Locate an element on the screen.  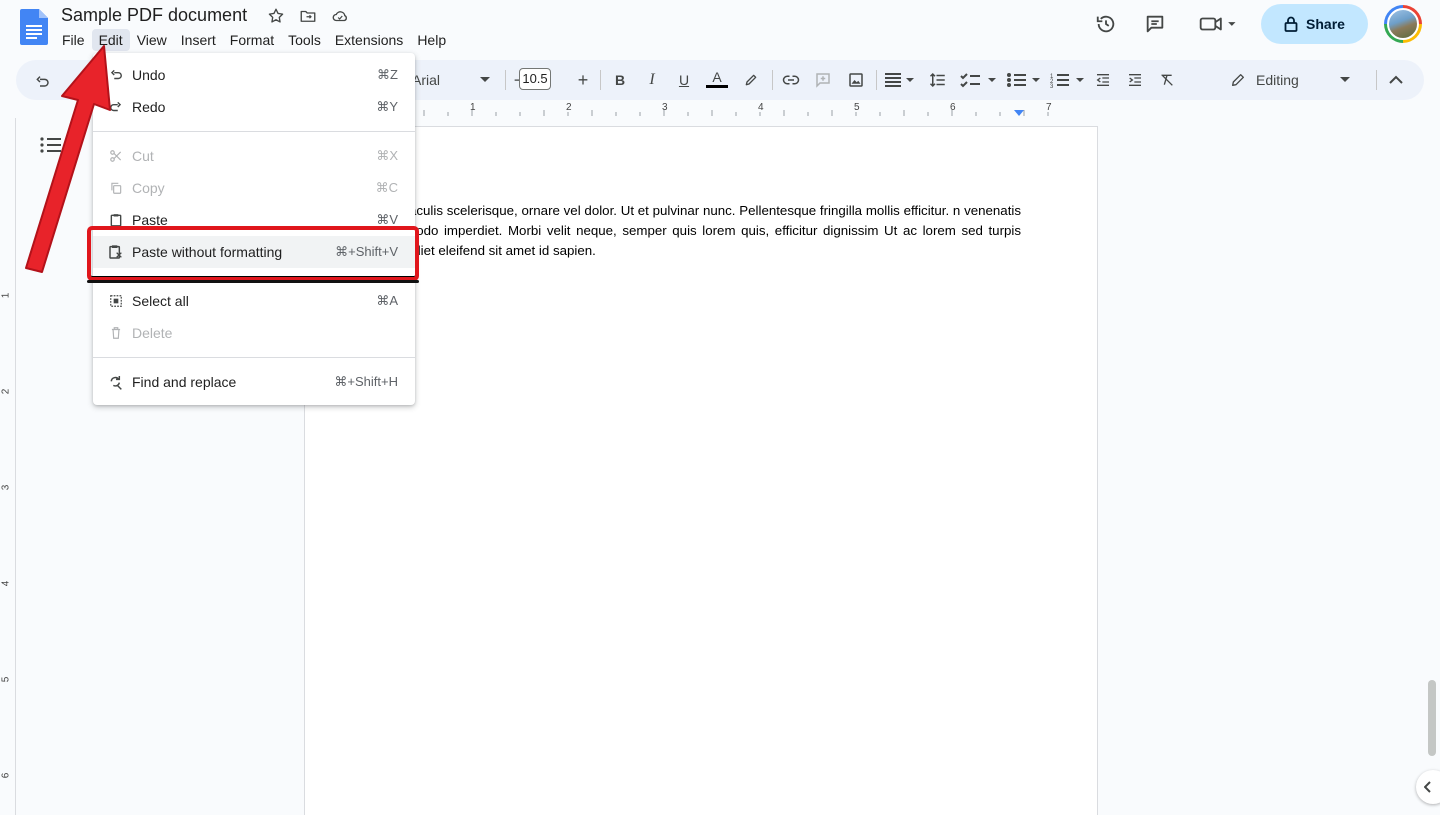
menu-tools: Tools is located at coordinates (304, 40).